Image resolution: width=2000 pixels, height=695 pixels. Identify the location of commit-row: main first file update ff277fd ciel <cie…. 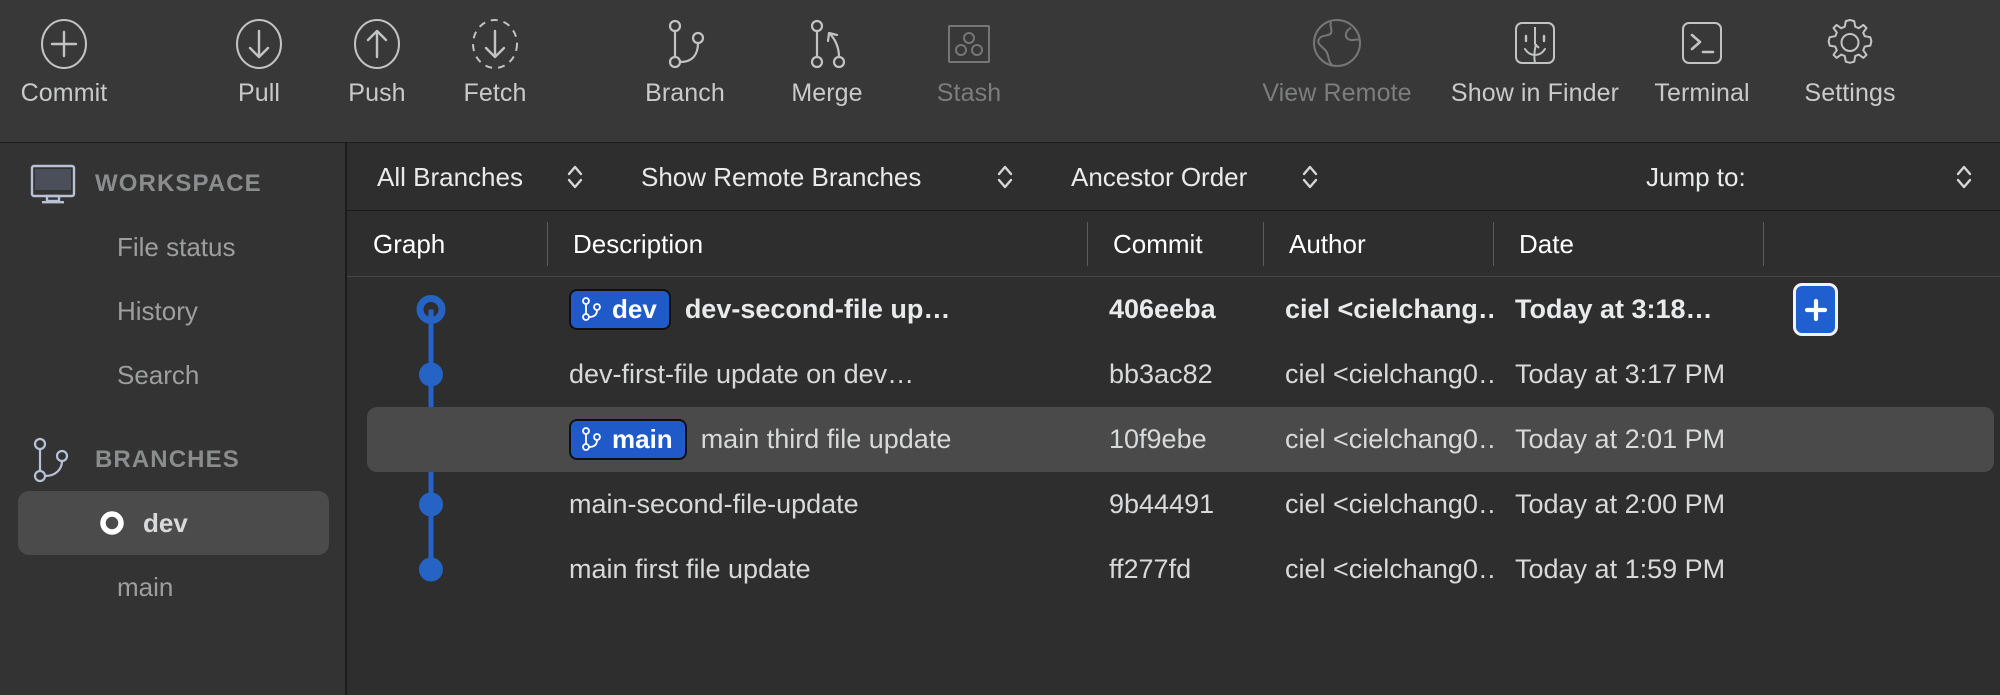
(1180, 569).